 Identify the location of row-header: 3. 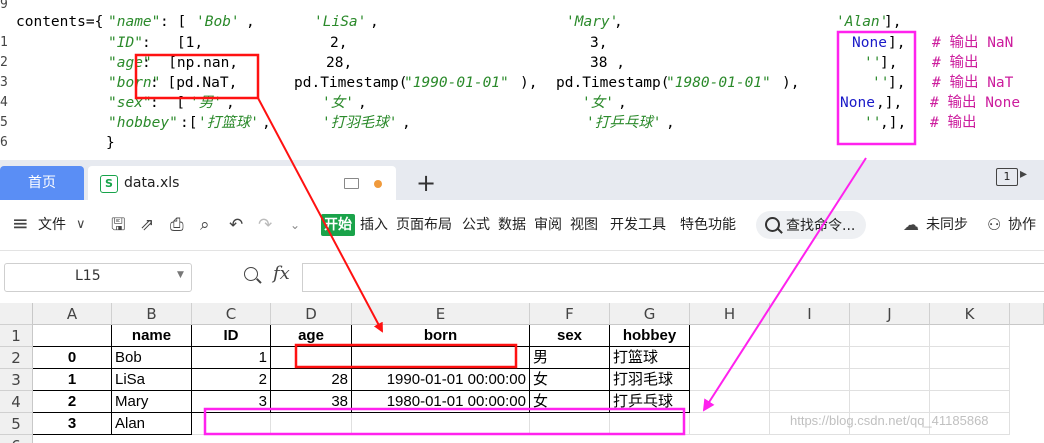
(16, 380).